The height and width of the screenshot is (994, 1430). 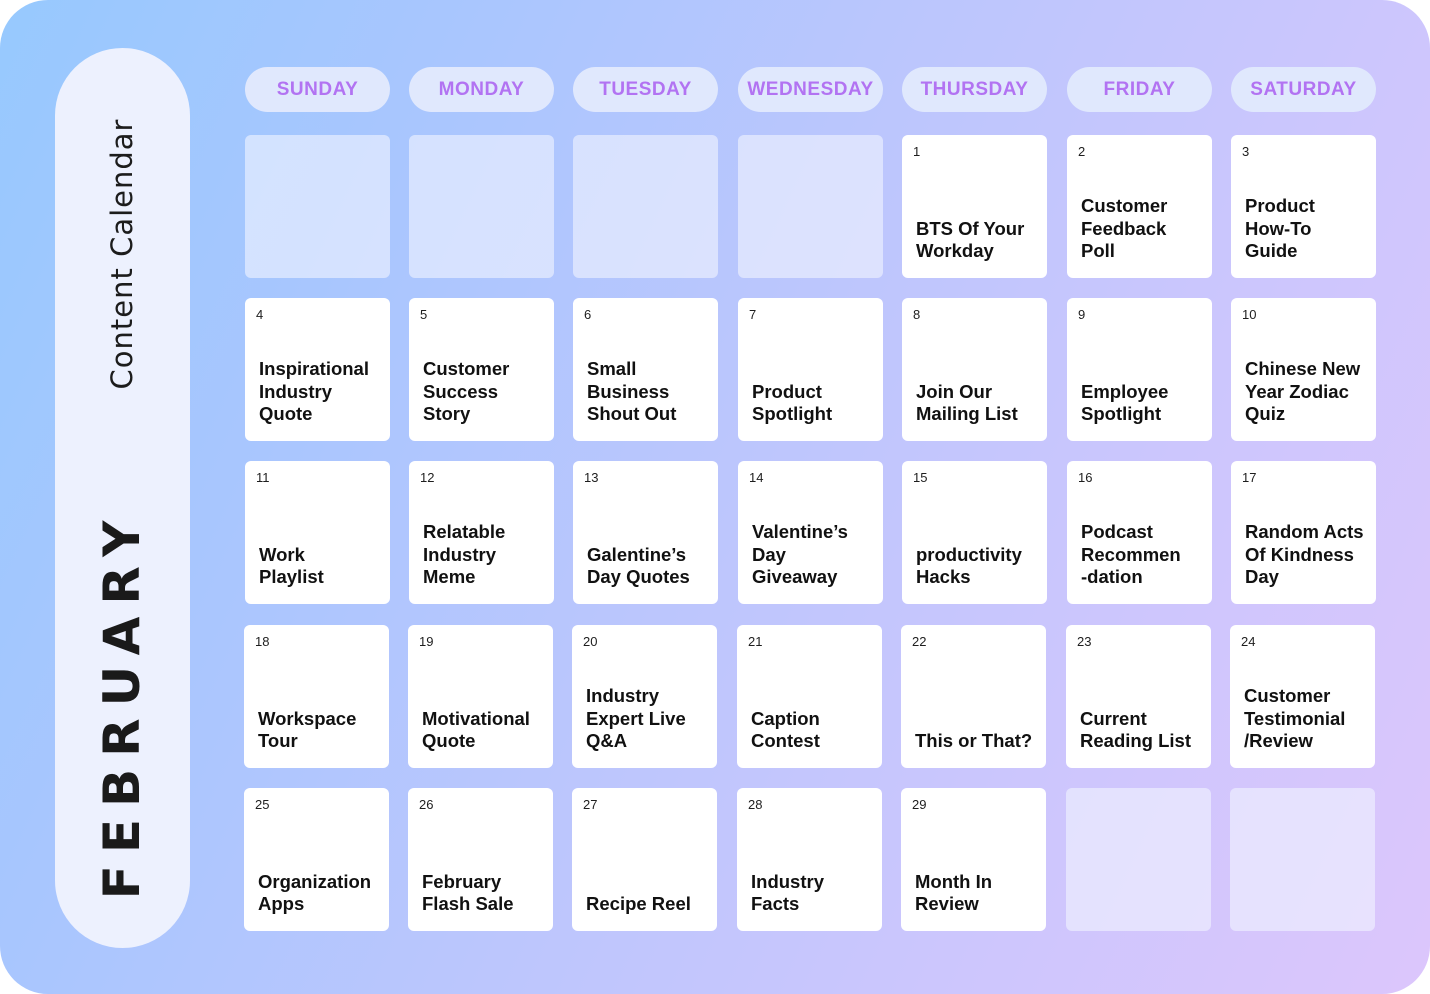 What do you see at coordinates (809, 859) in the screenshot?
I see `day-cell: 28 Industry Facts` at bounding box center [809, 859].